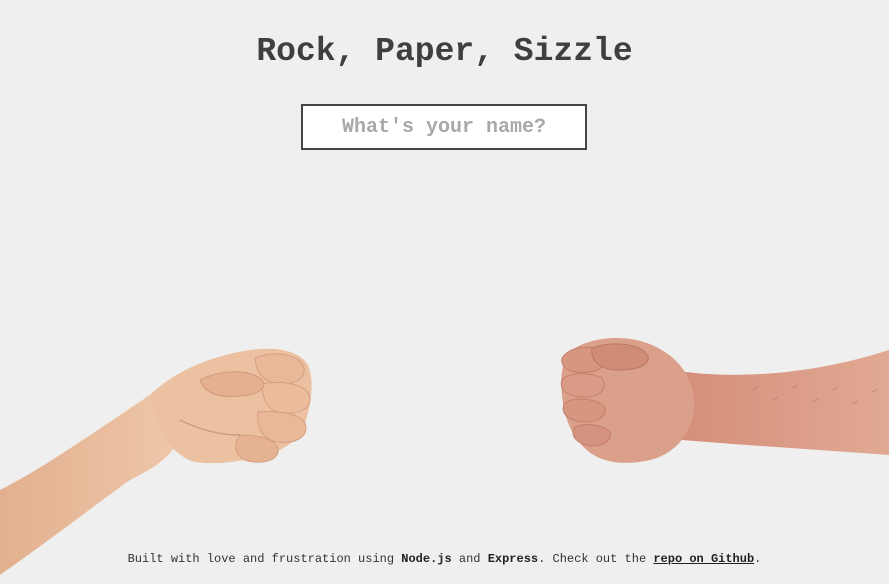 This screenshot has height=584, width=889. Describe the element at coordinates (724, 400) in the screenshot. I see `right-fist-icon` at that location.